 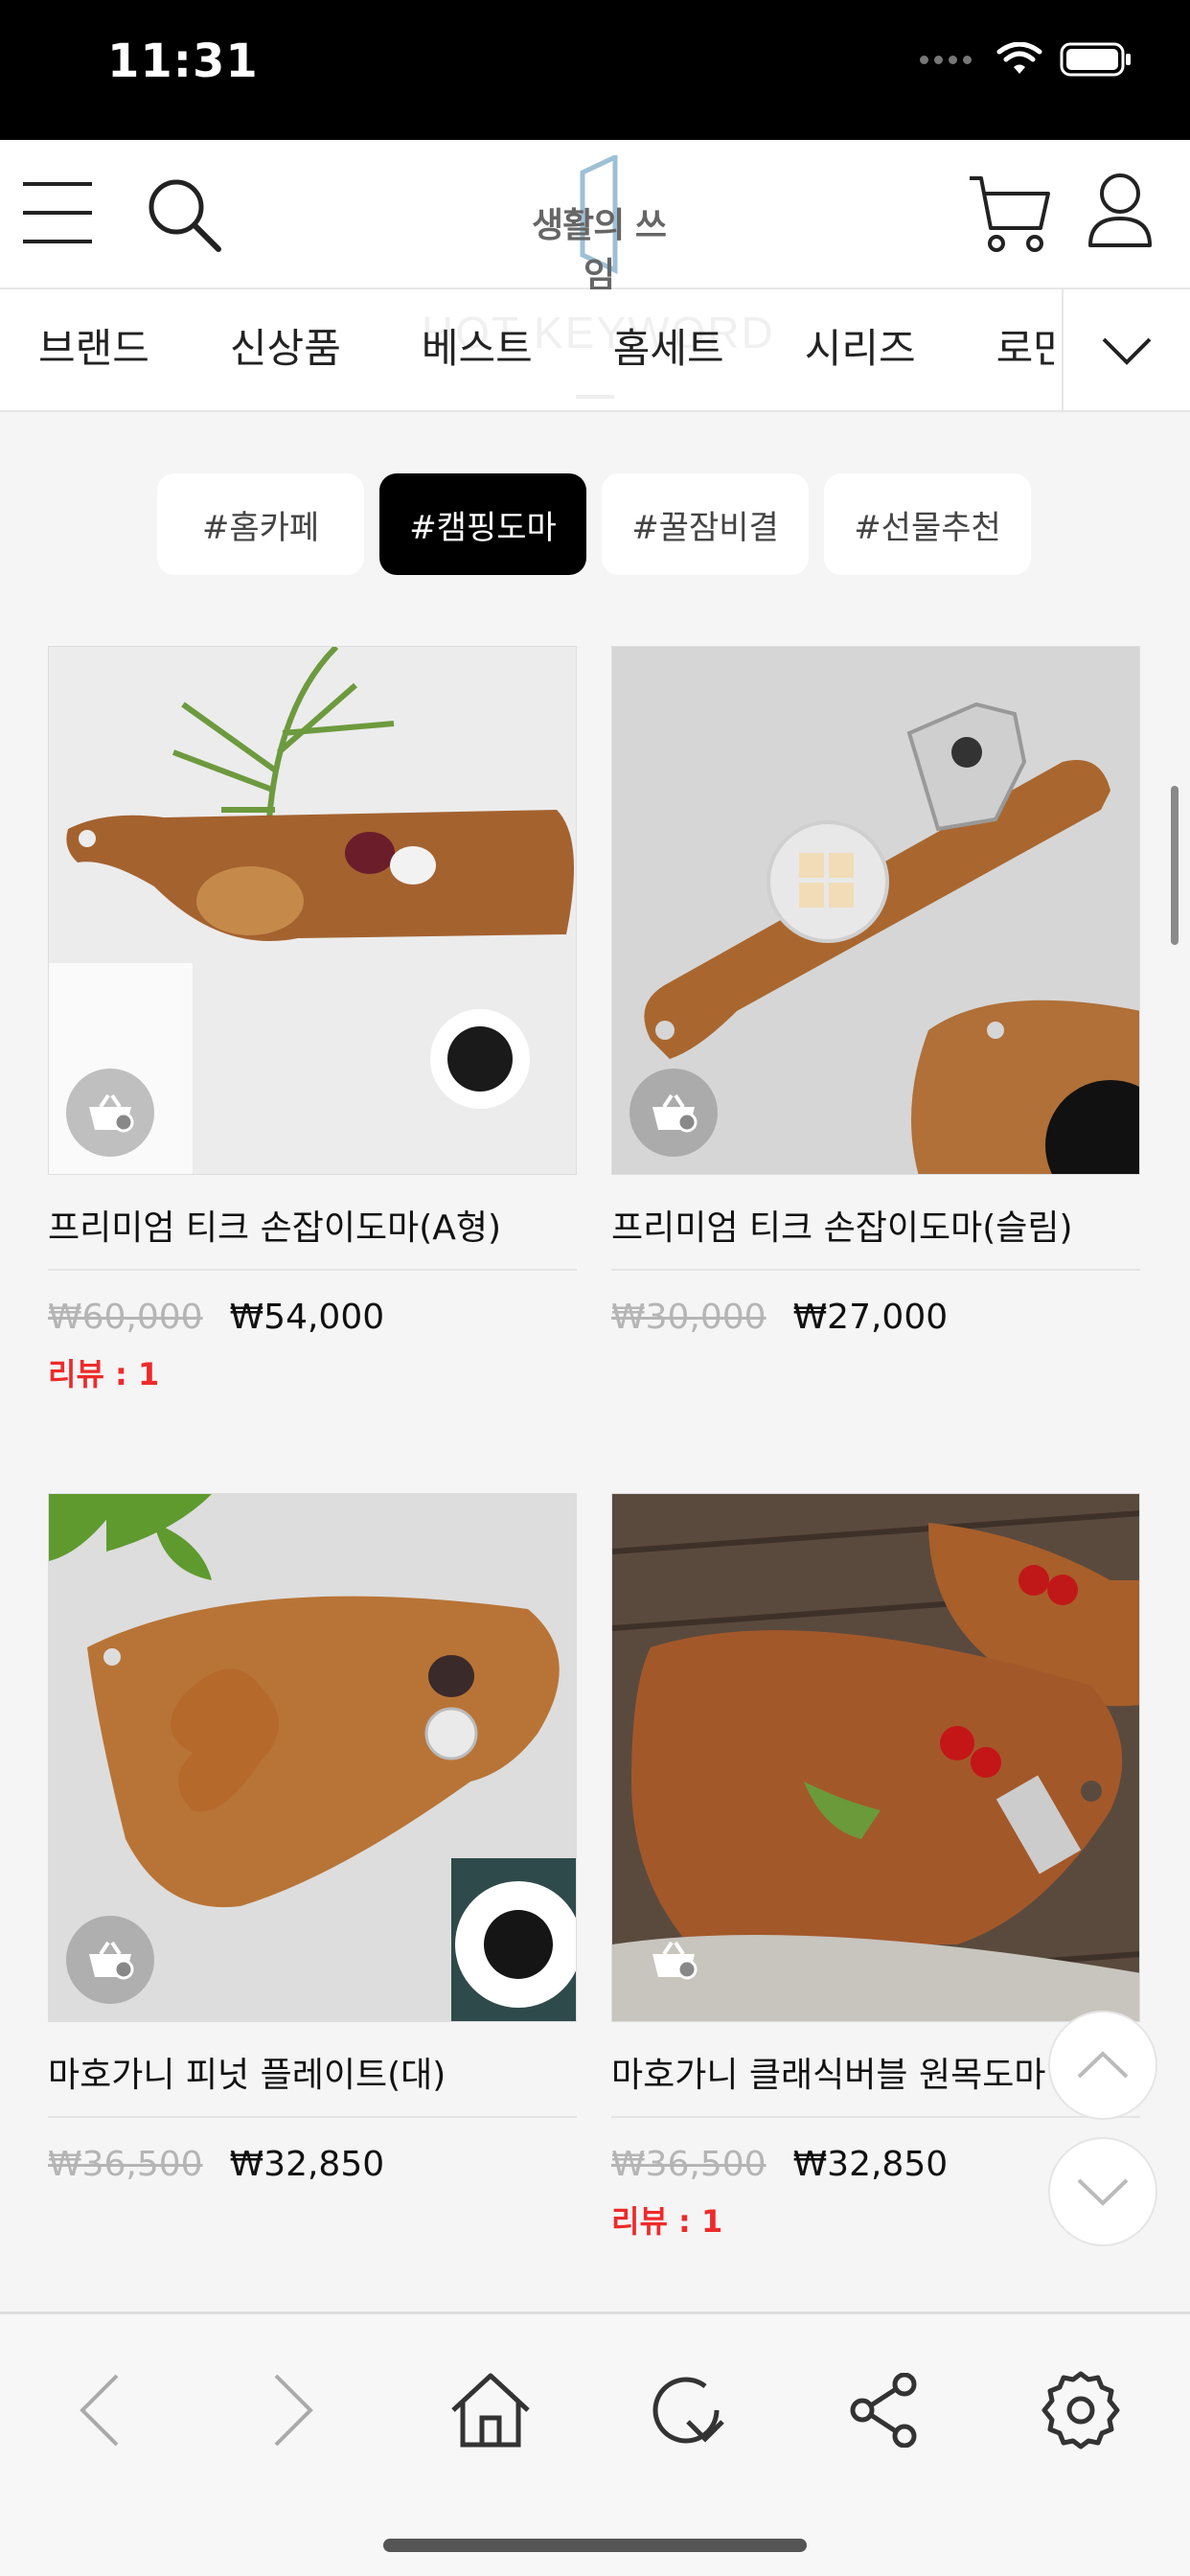 What do you see at coordinates (595, 397) in the screenshot?
I see `nav-indicator` at bounding box center [595, 397].